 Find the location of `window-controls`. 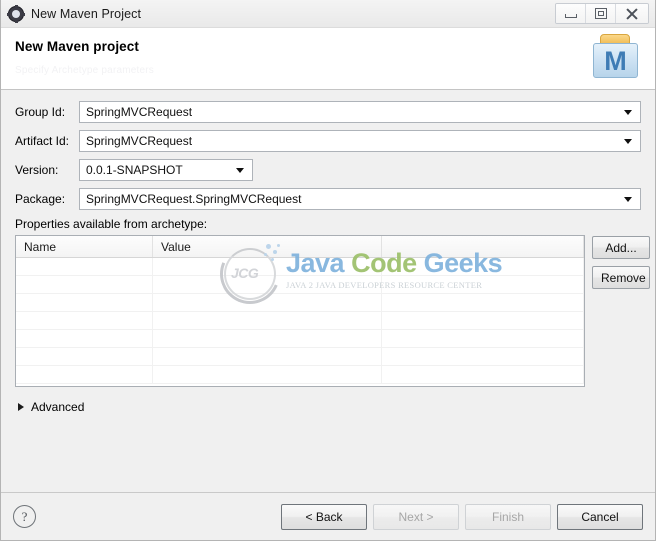

window-controls is located at coordinates (602, 13).